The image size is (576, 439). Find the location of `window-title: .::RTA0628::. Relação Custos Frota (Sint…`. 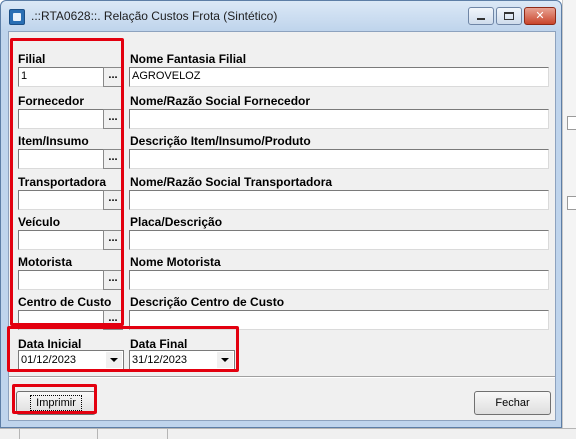

window-title: .::RTA0628::. Relação Custos Frota (Sint… is located at coordinates (154, 16).